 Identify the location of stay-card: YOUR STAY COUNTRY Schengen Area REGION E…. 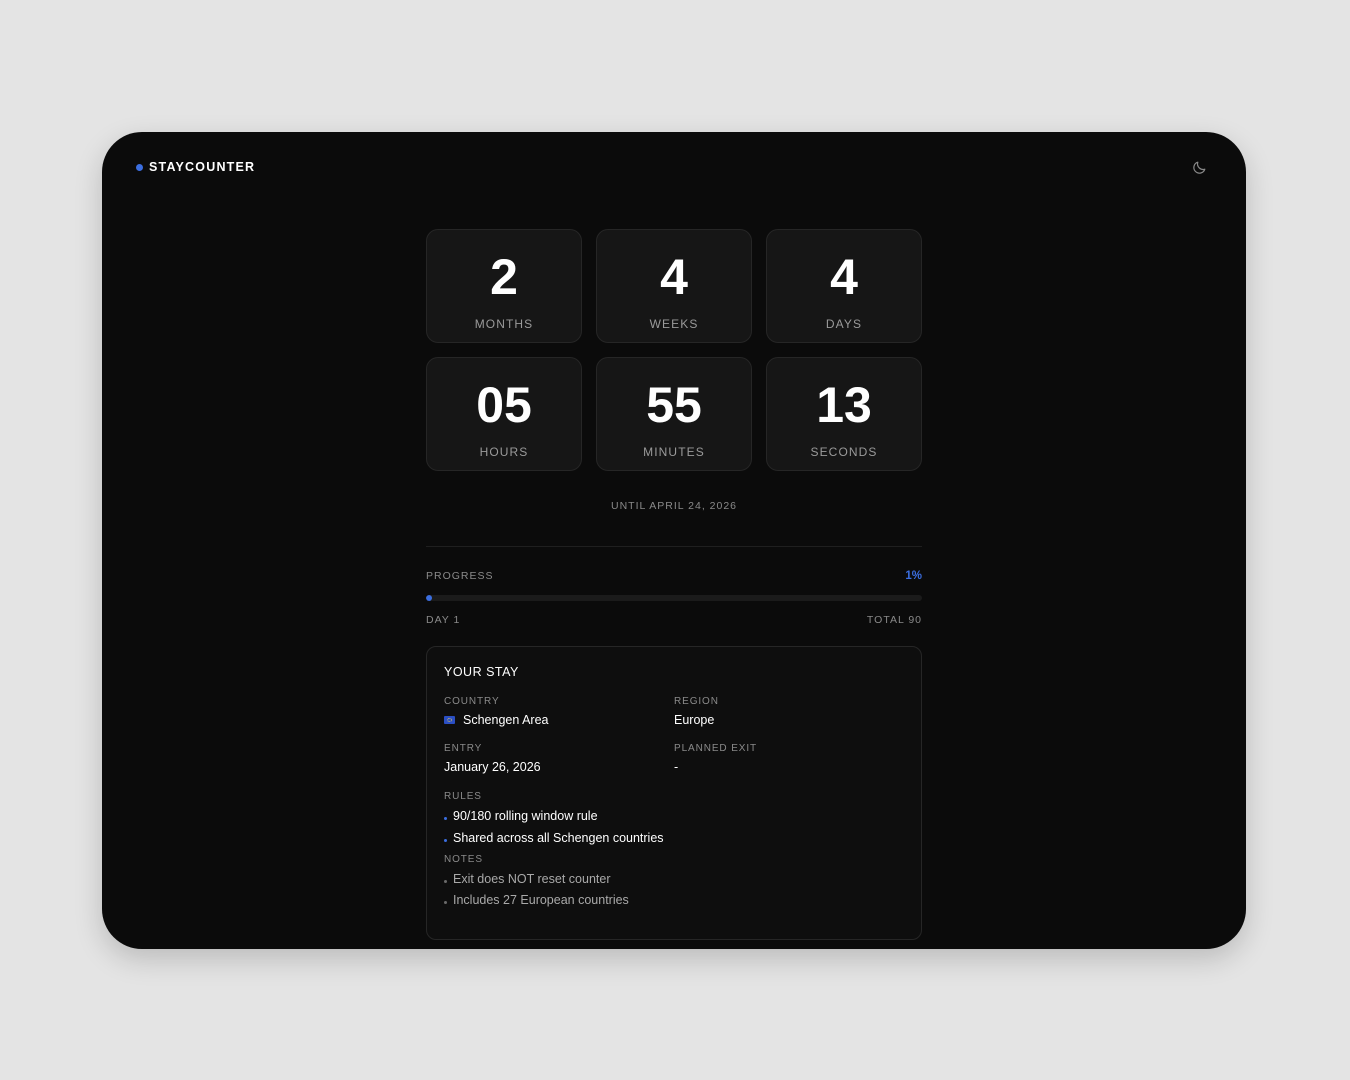
(674, 793).